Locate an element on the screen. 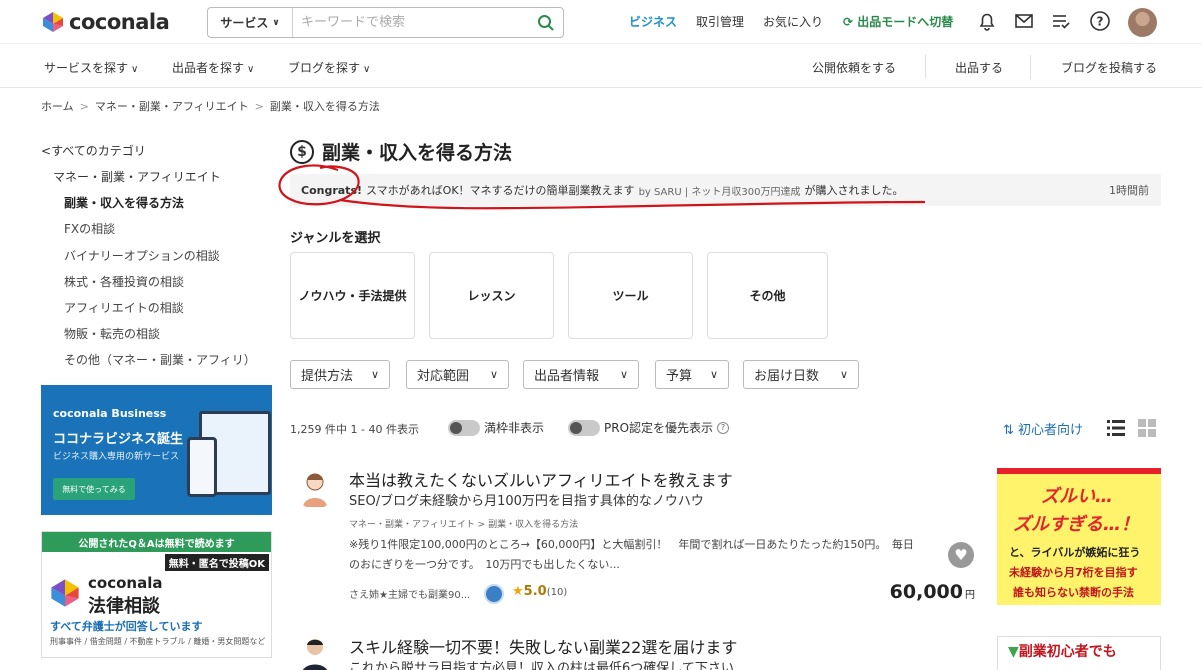 Image resolution: width=1202 pixels, height=670 pixels. search-button is located at coordinates (546, 22).